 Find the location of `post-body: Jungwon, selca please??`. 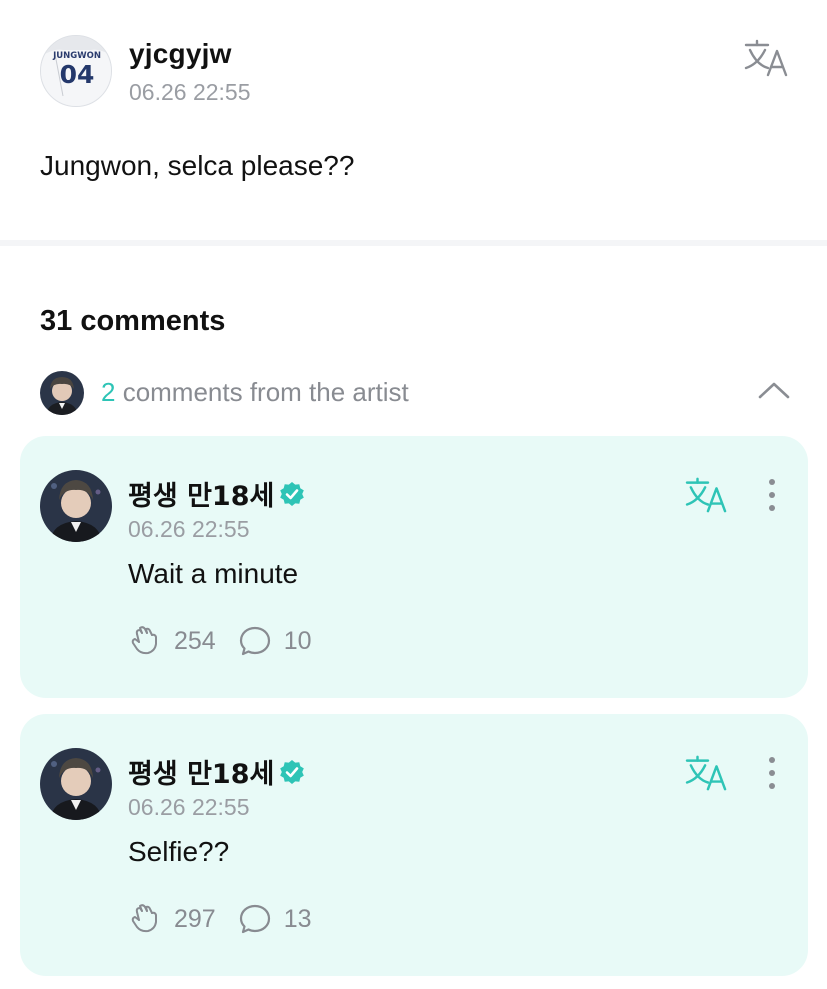

post-body: Jungwon, selca please?? is located at coordinates (197, 165).